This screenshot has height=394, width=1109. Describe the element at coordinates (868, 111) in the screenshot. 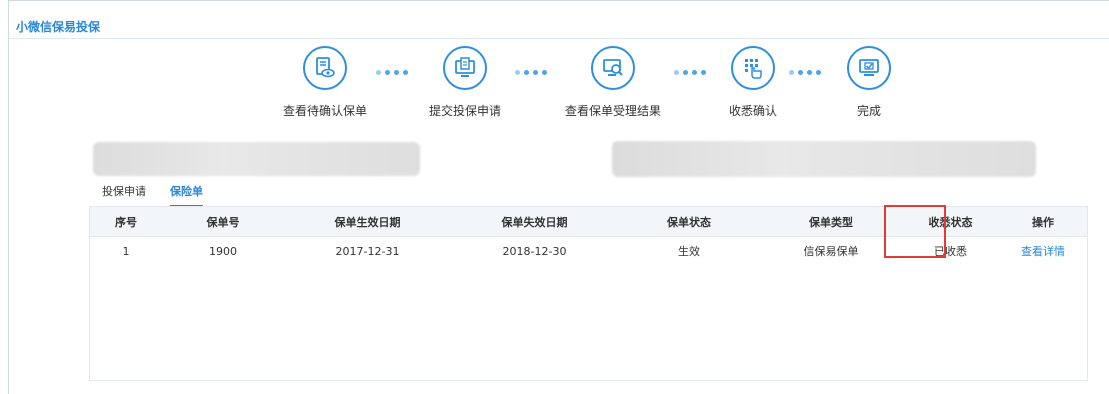

I see `step-label: 完成` at that location.